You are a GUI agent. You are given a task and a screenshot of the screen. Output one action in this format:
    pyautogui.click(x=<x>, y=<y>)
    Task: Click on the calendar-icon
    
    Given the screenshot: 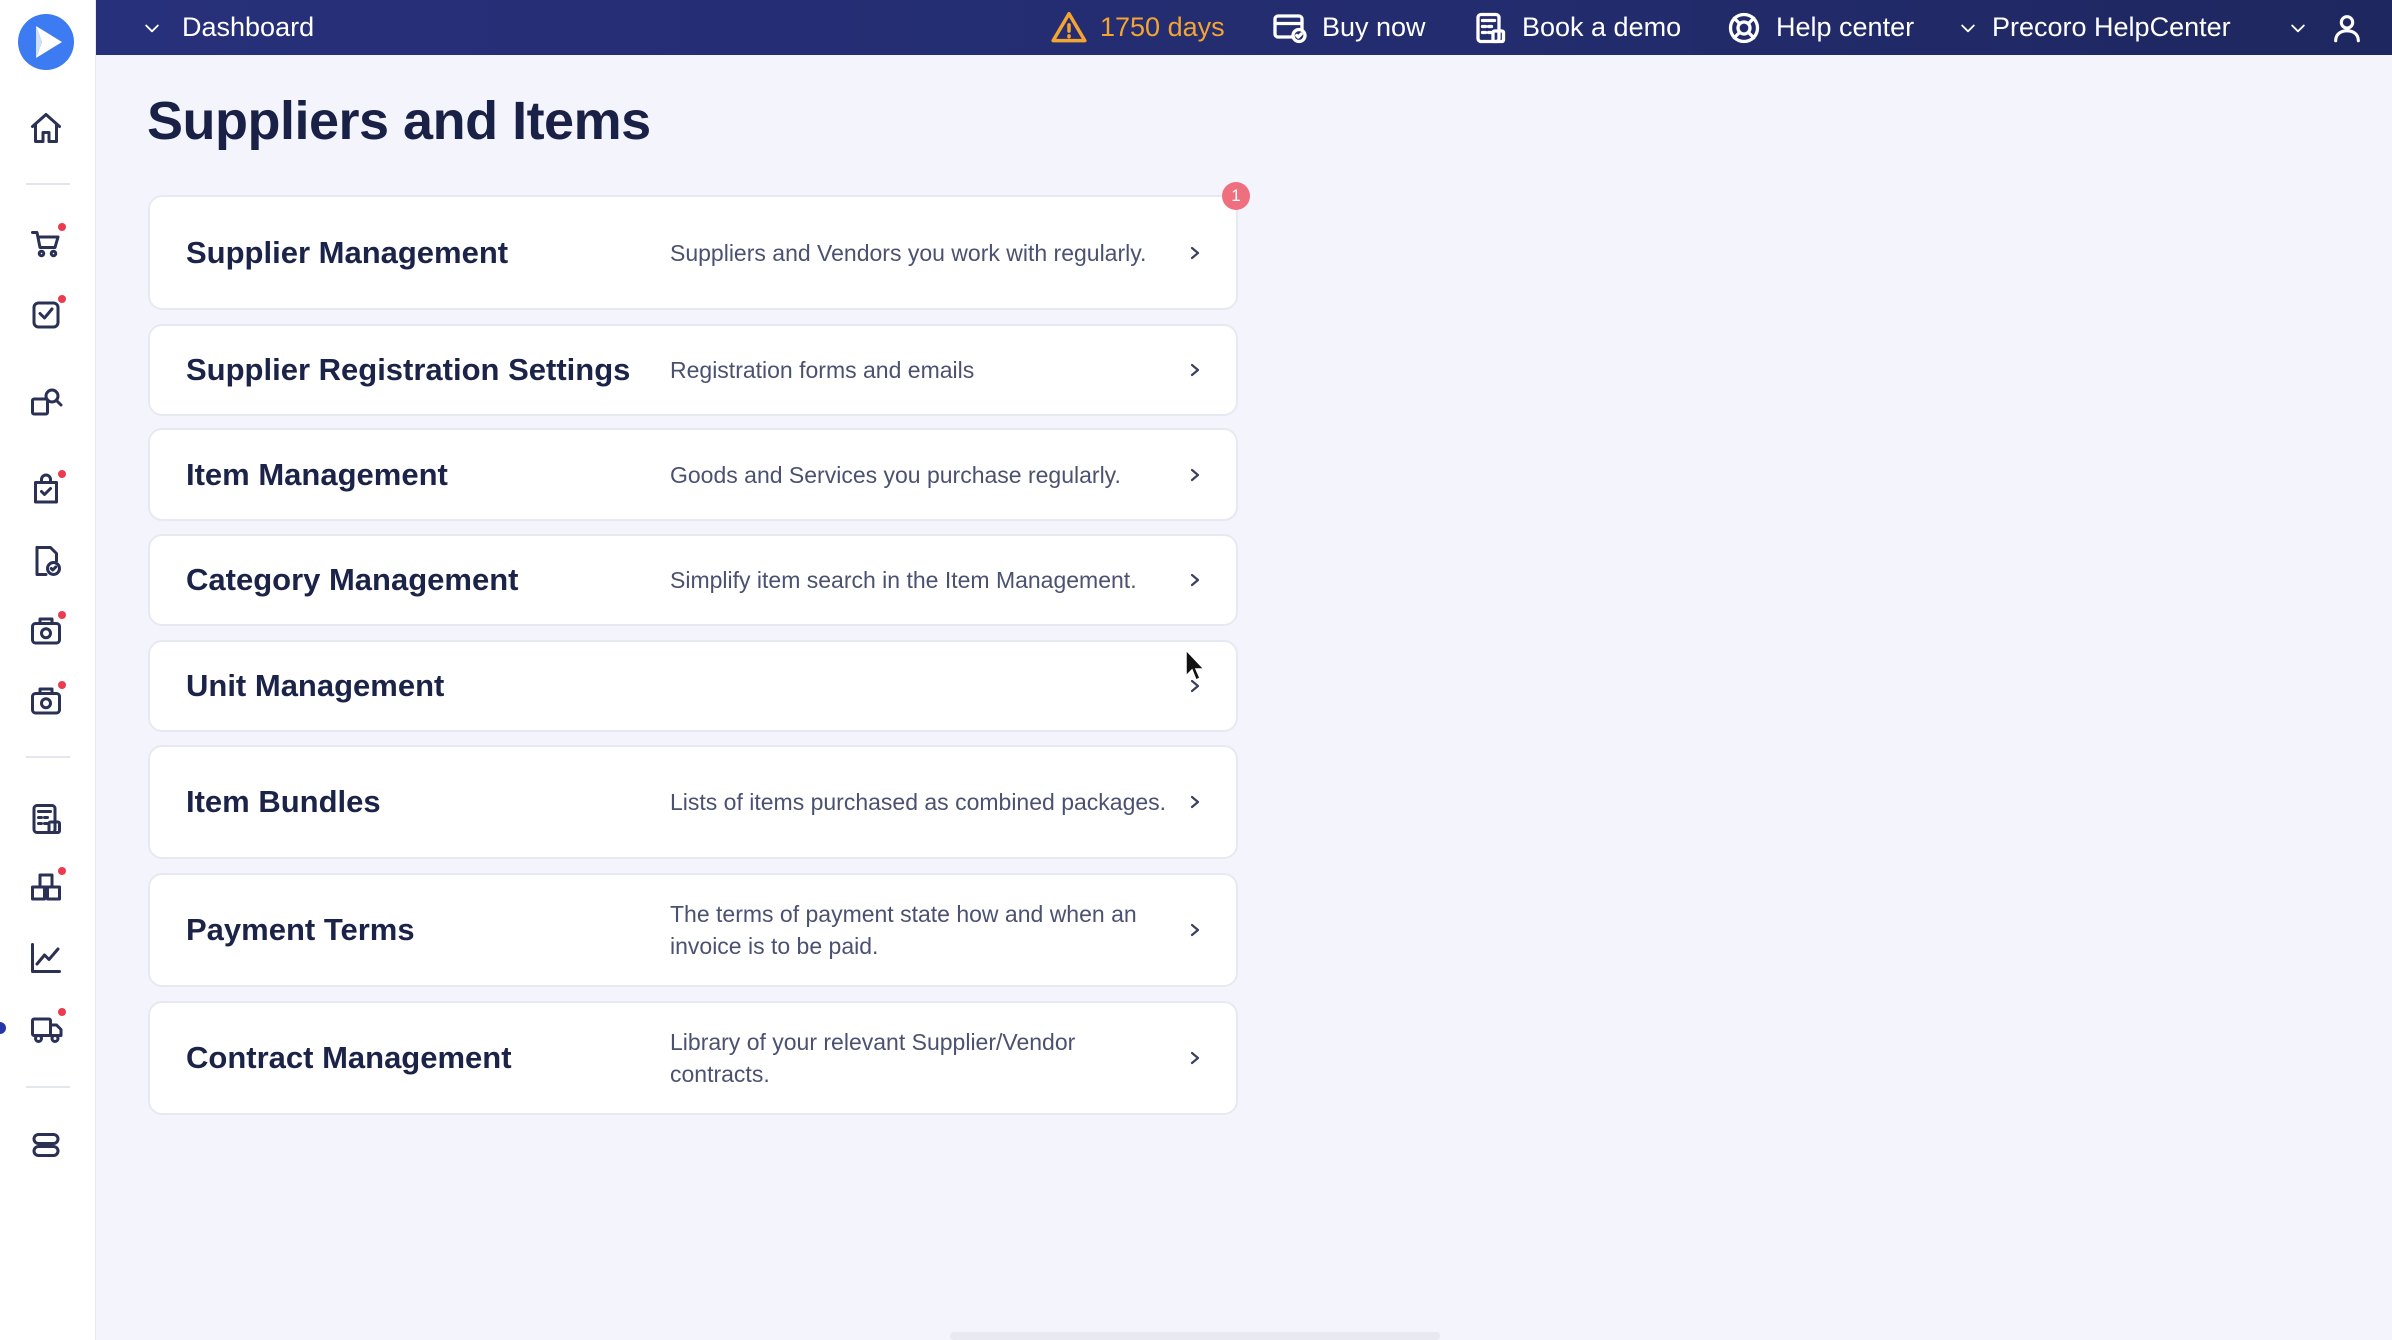 What is the action you would take?
    pyautogui.click(x=1491, y=27)
    